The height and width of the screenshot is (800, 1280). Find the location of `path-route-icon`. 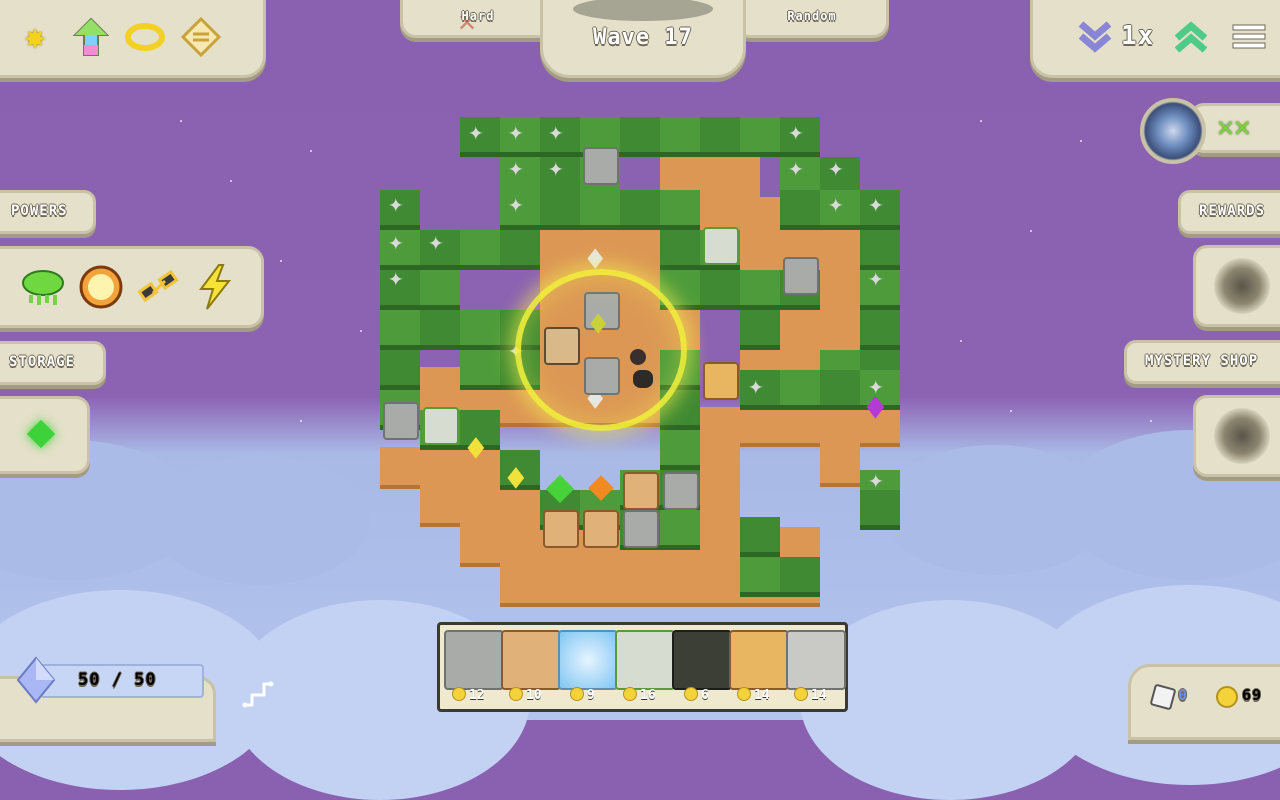

path-route-icon is located at coordinates (258, 694).